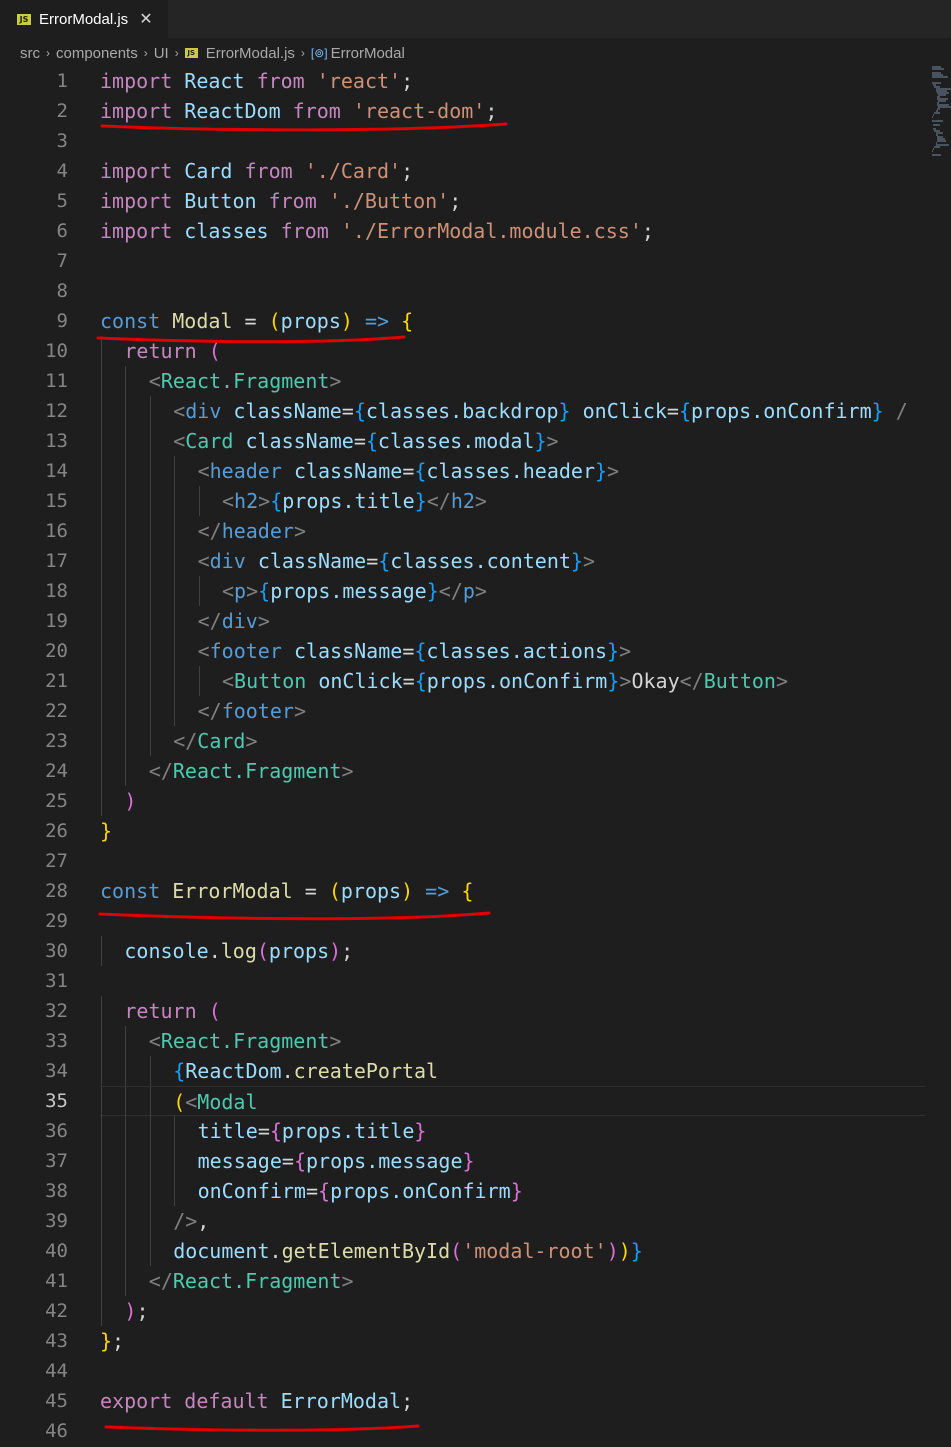 Image resolution: width=951 pixels, height=1447 pixels. I want to click on code-line-content: ), so click(512, 801).